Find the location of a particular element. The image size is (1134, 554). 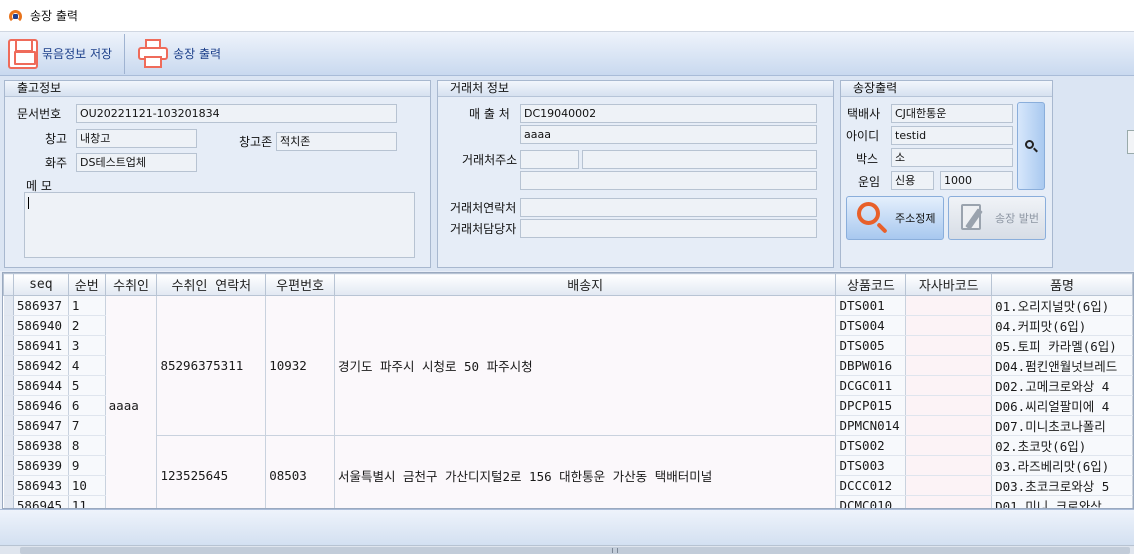

scrollbar-grip-icon is located at coordinates (615, 550).